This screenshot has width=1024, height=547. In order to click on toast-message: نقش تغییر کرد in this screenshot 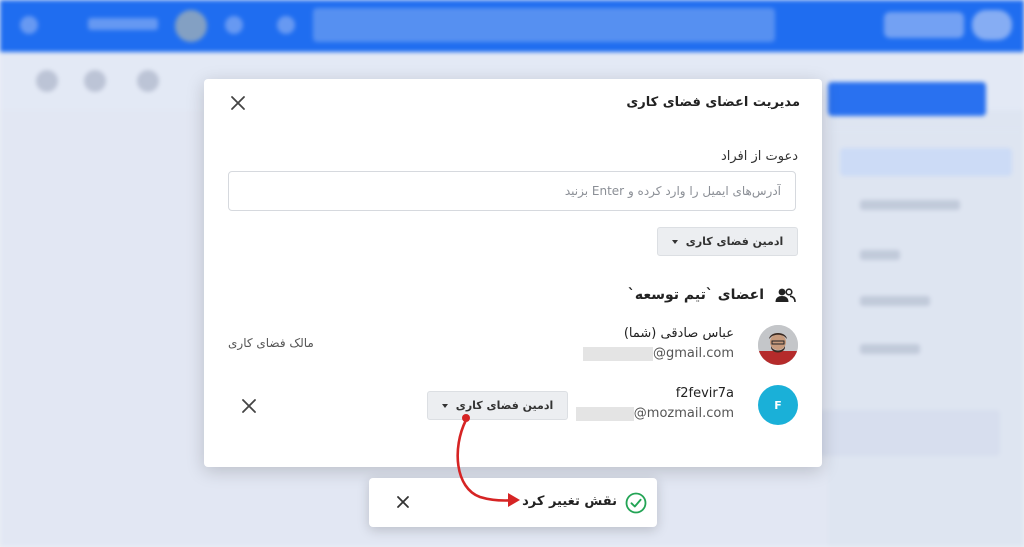, I will do `click(569, 501)`.